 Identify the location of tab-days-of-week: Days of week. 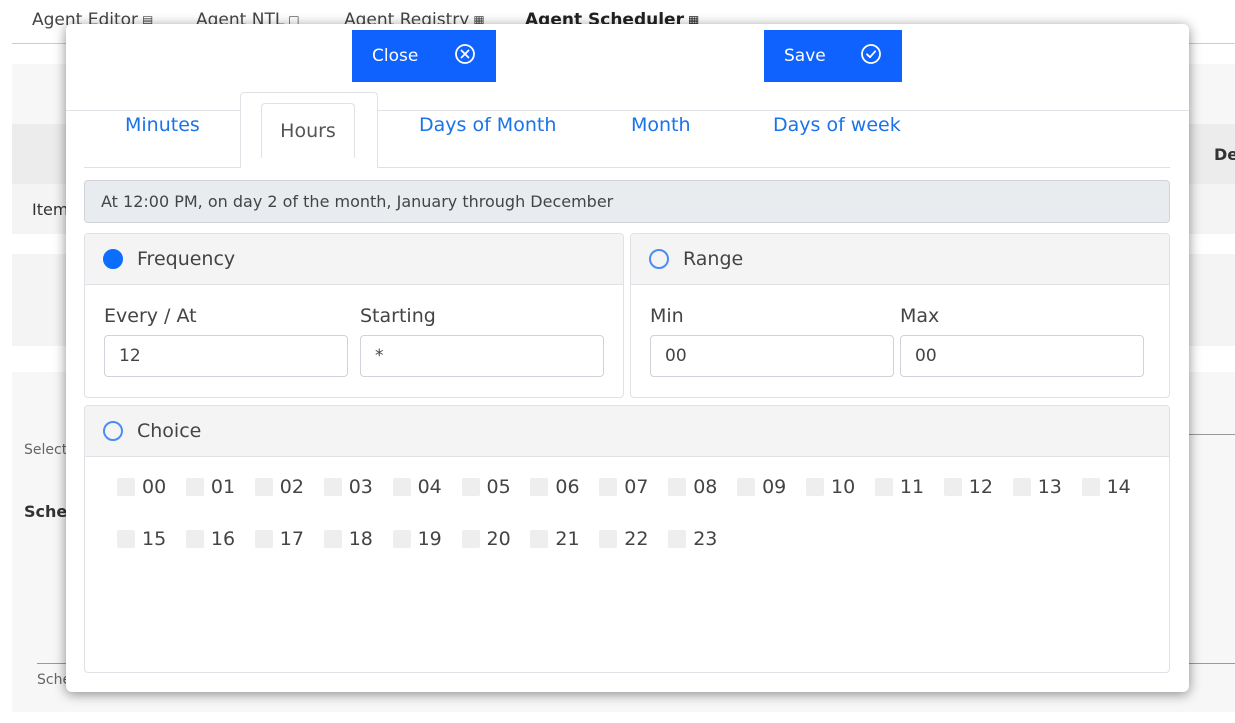
(837, 125).